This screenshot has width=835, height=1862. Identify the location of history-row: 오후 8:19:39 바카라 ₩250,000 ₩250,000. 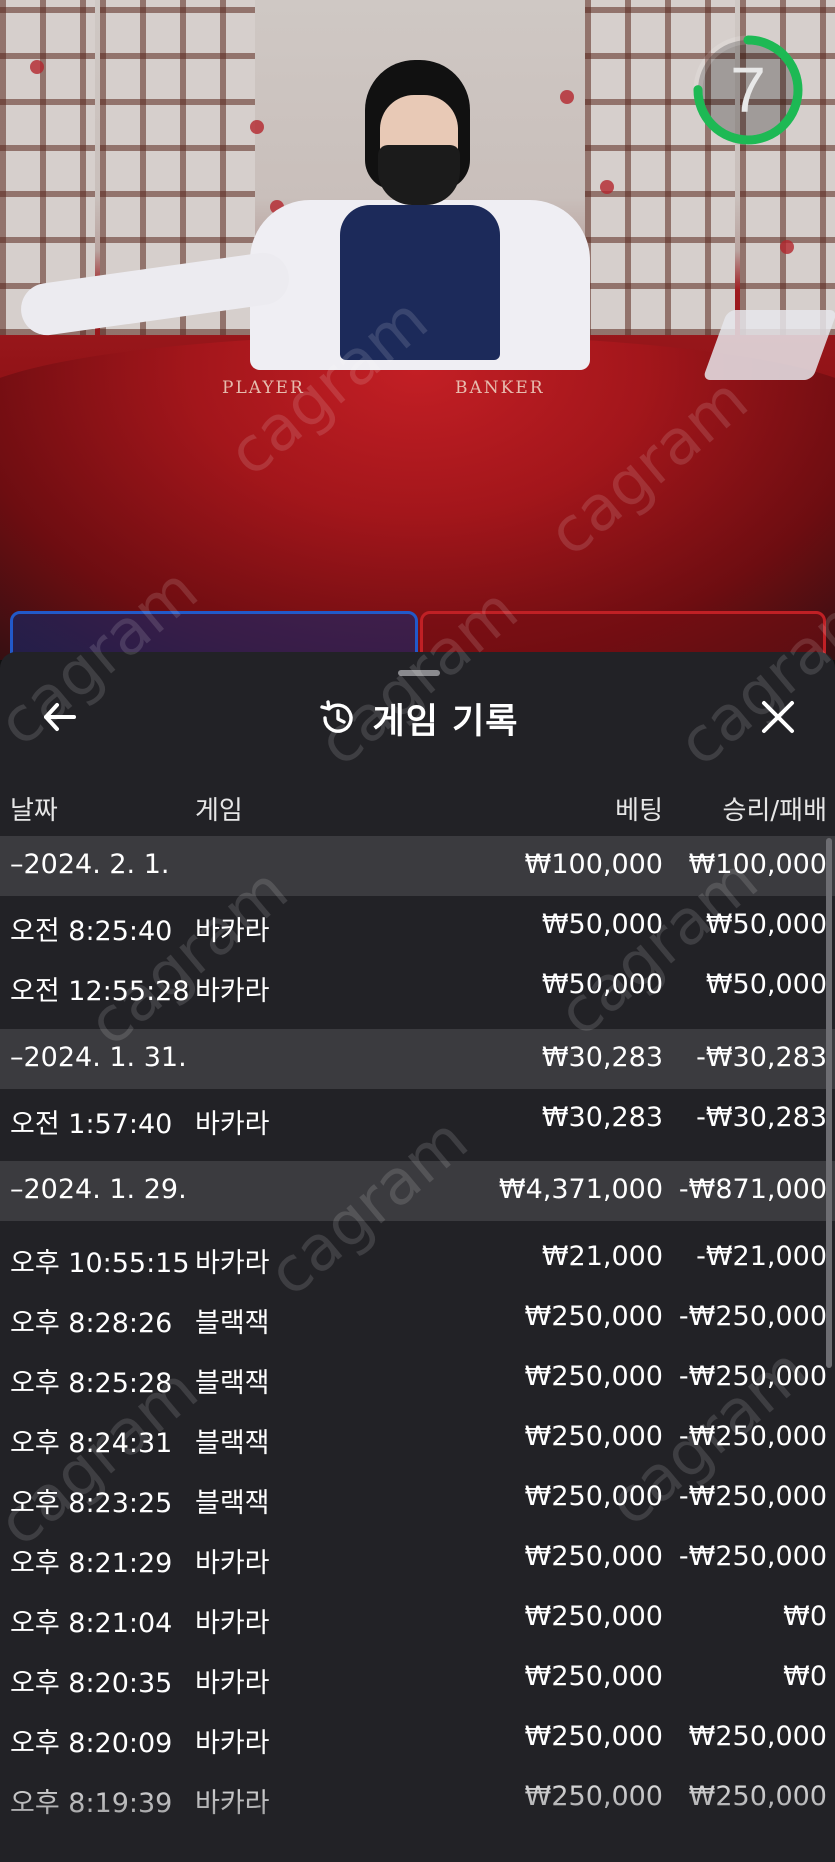
(417, 1798).